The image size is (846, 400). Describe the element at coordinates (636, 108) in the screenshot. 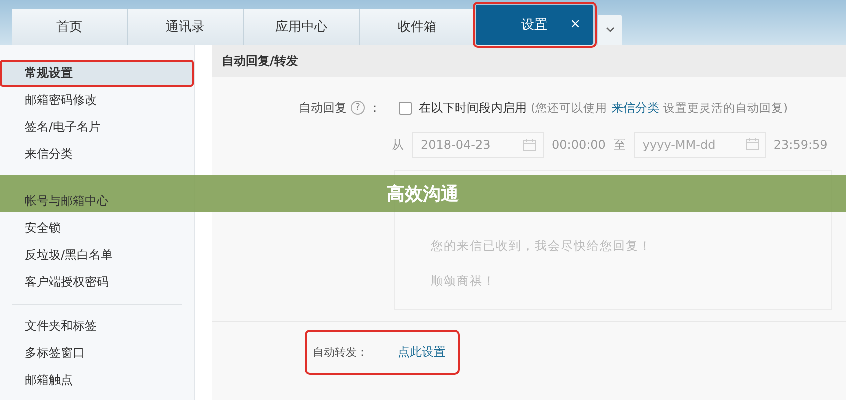

I see `hint-link: 来信分类` at that location.